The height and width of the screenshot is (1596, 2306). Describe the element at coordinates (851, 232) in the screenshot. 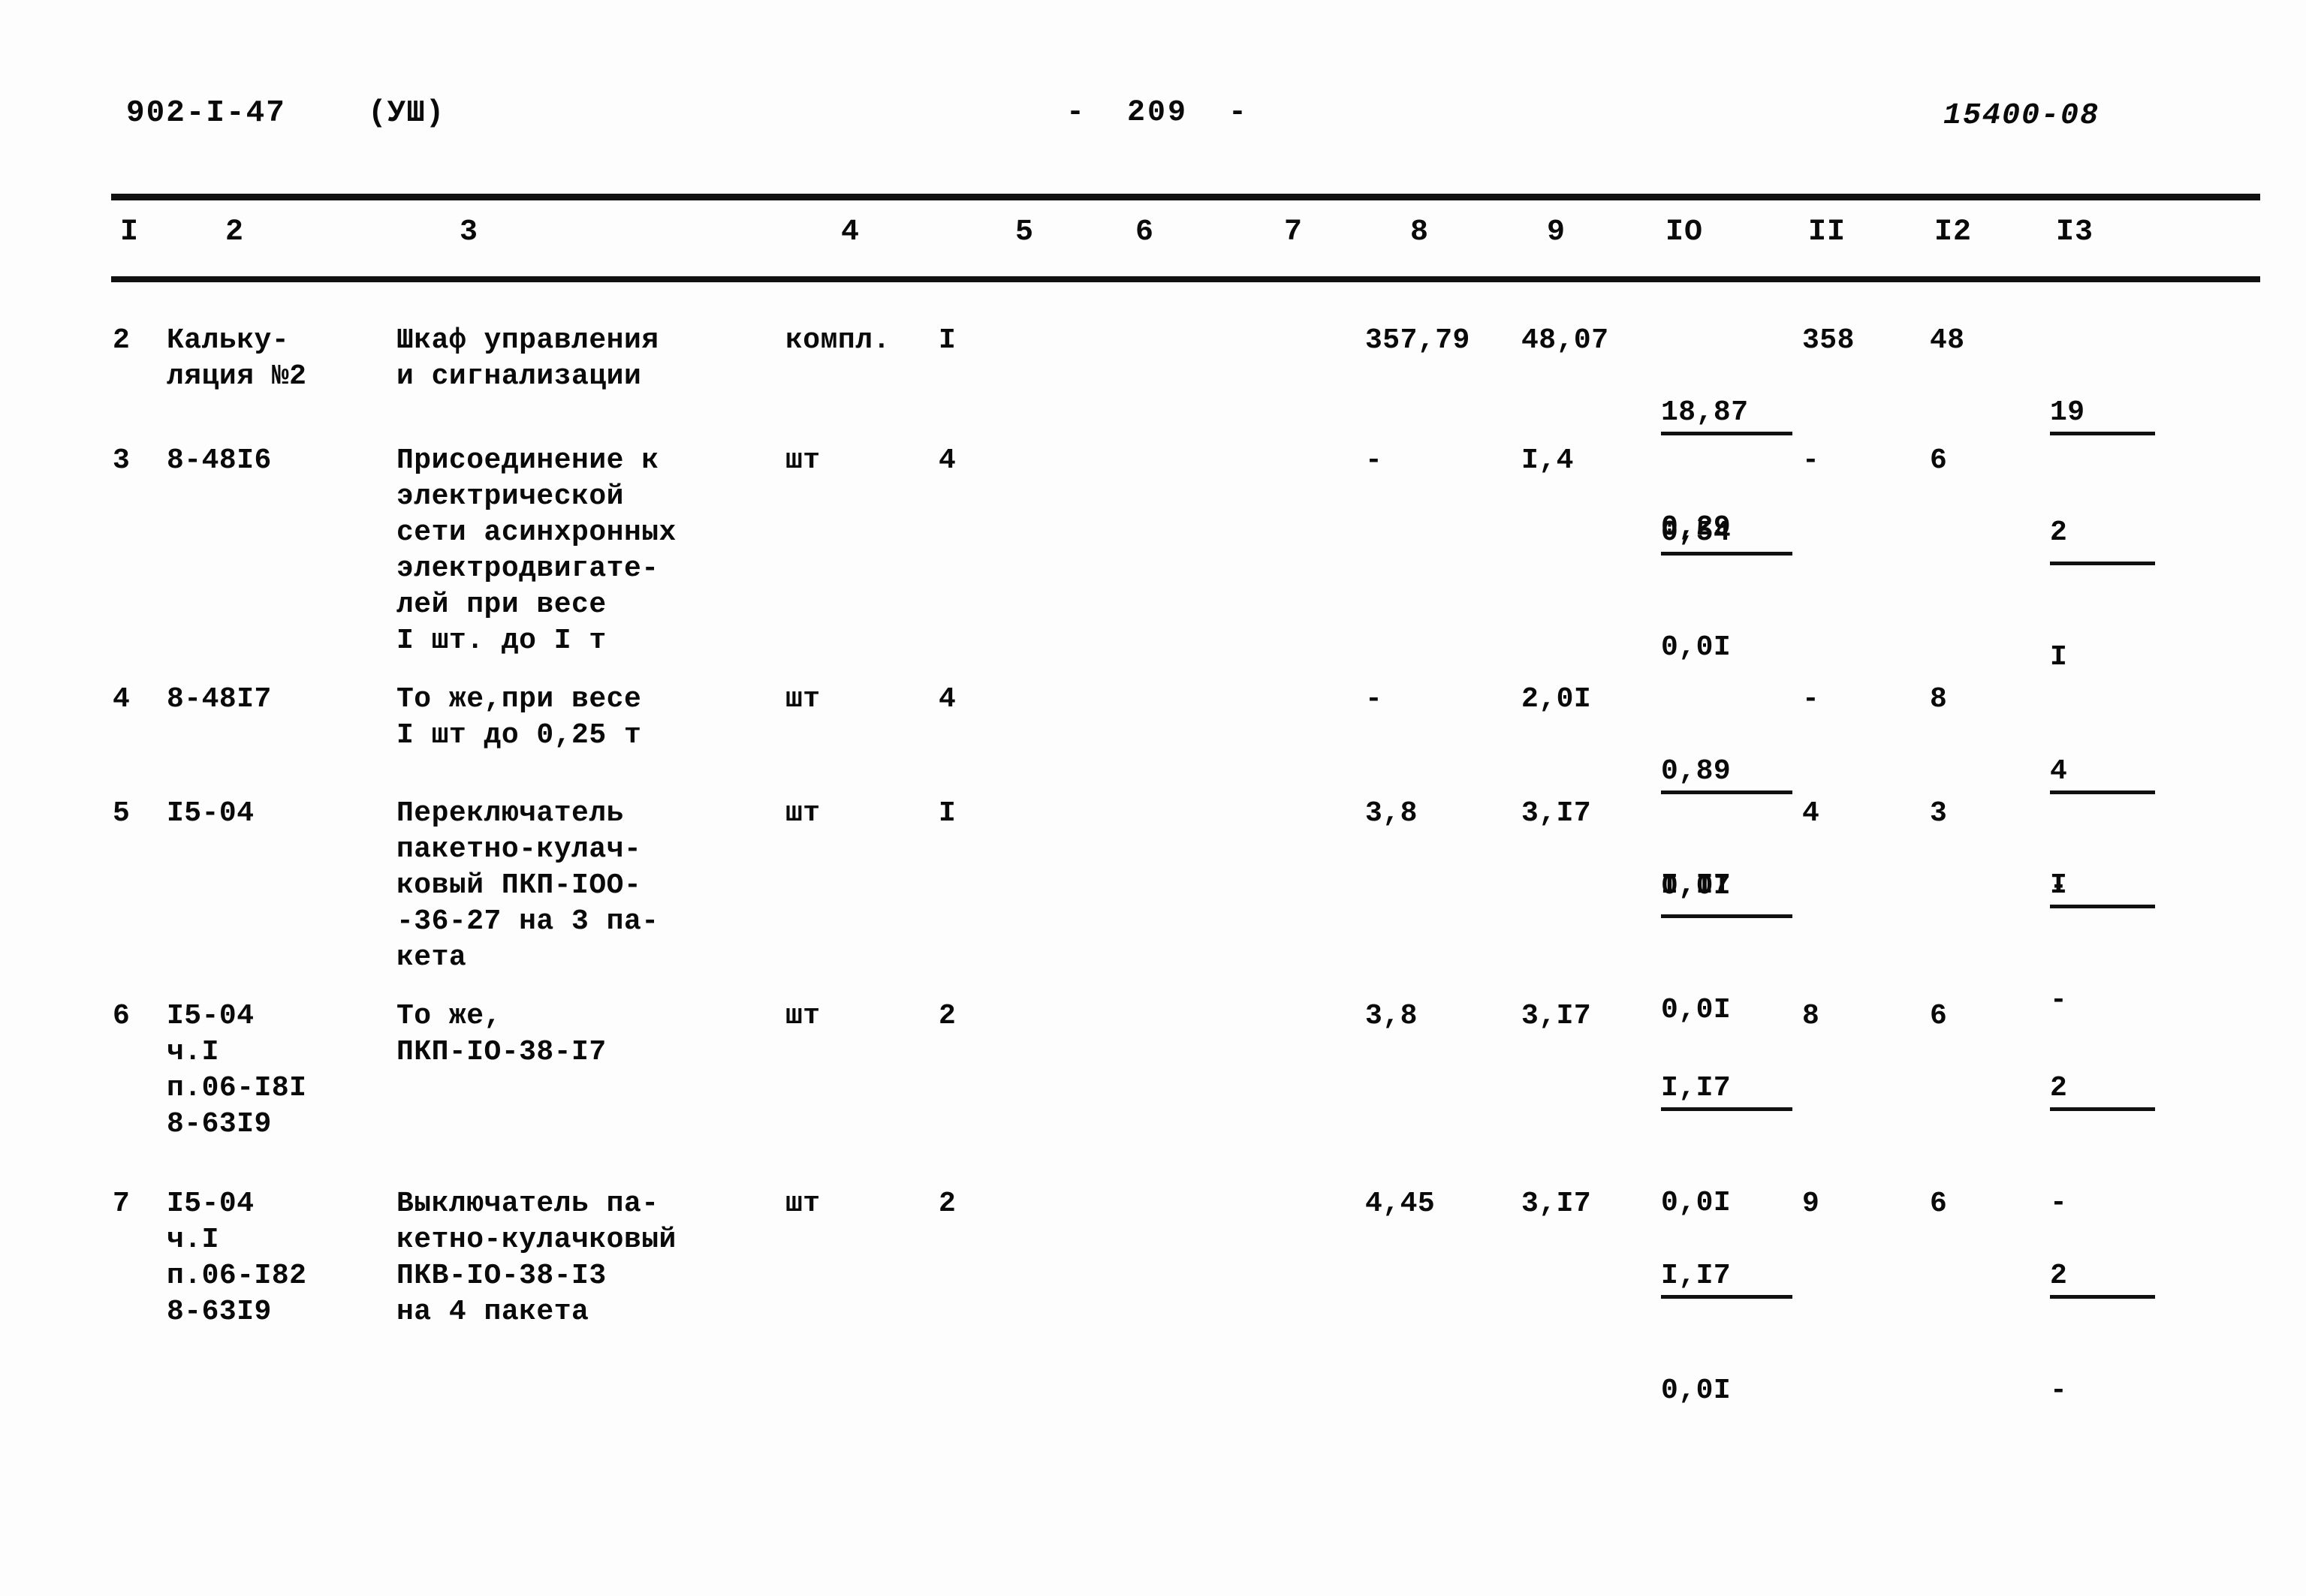

I see `column-header-4: 4` at that location.